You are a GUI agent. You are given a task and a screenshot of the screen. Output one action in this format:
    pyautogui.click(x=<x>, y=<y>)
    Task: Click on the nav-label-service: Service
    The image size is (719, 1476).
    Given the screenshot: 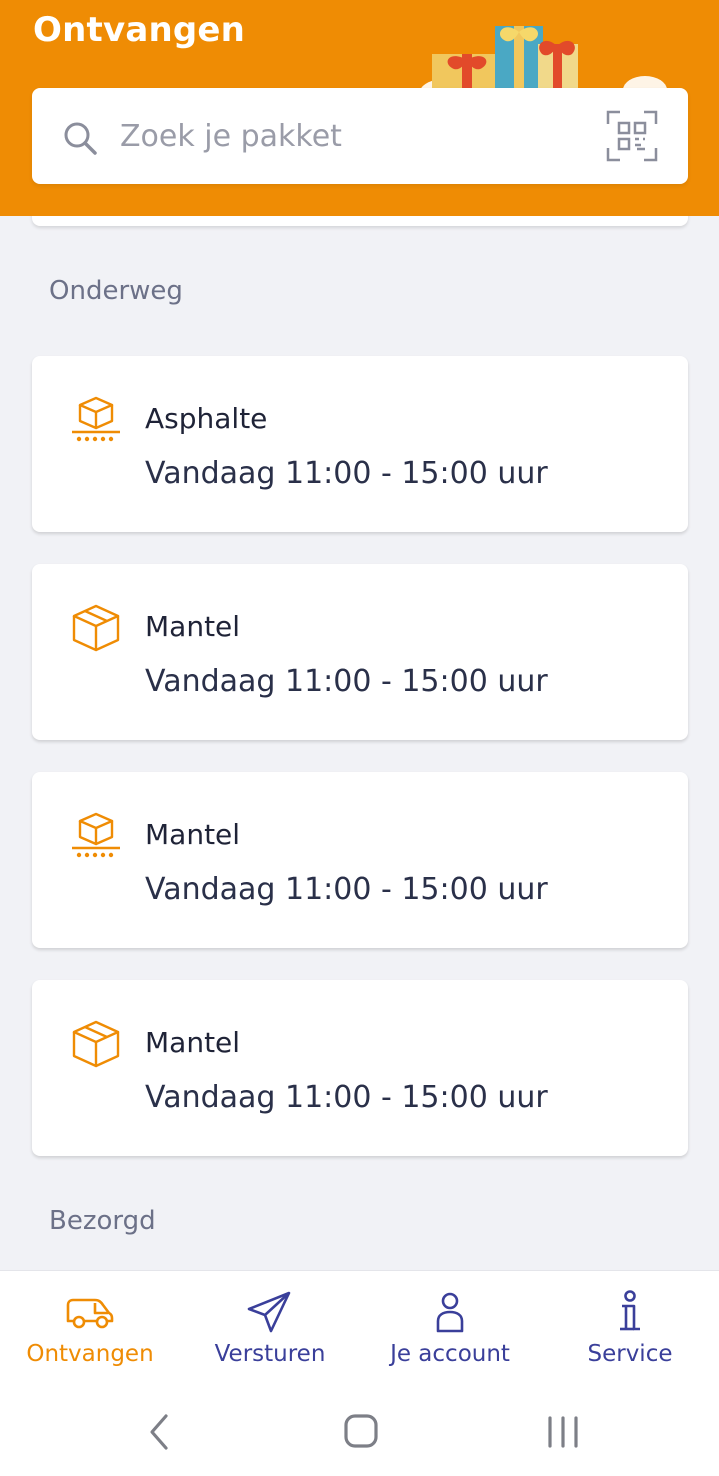 What is the action you would take?
    pyautogui.click(x=630, y=1354)
    